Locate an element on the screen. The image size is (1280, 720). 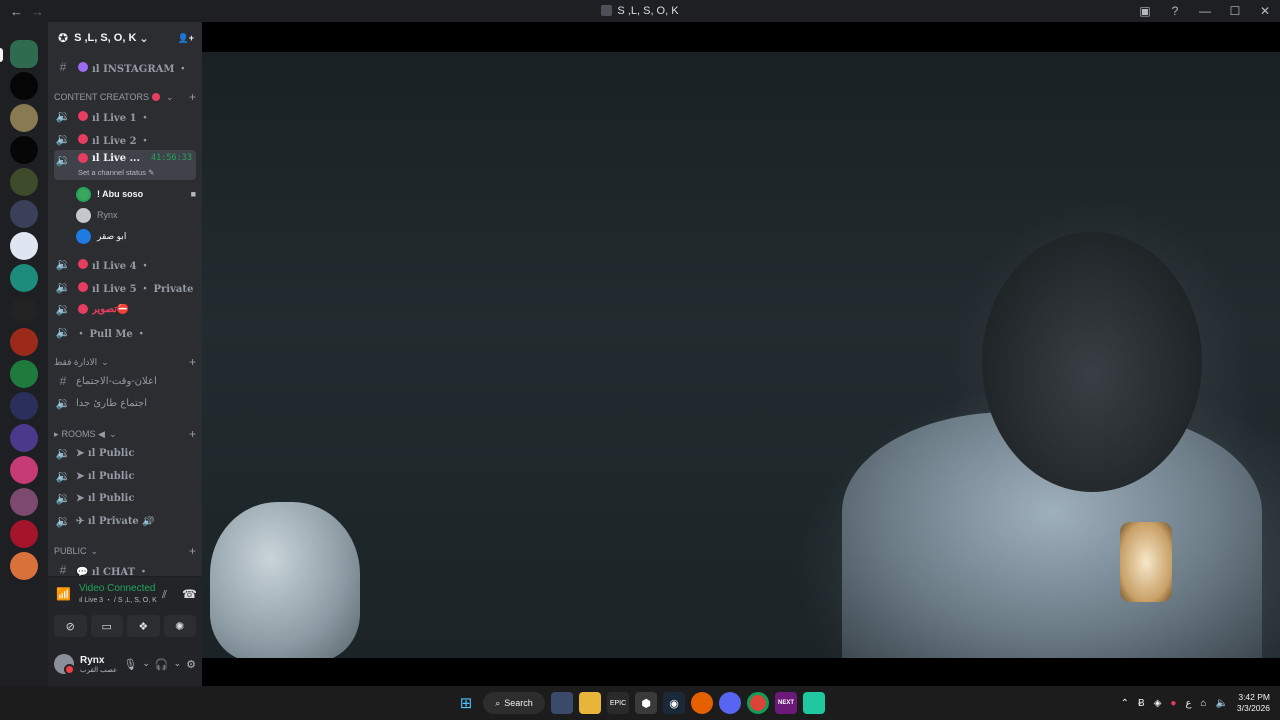
camera-toggle-button: ⊘ is located at coordinates (70, 626).